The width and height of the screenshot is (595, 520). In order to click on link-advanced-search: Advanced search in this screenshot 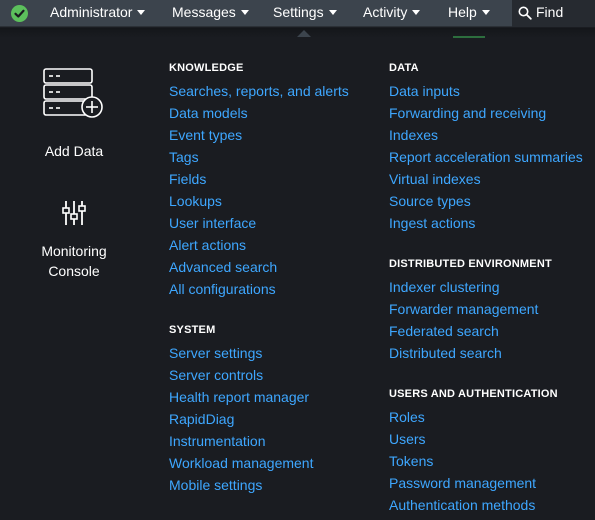, I will do `click(223, 267)`.